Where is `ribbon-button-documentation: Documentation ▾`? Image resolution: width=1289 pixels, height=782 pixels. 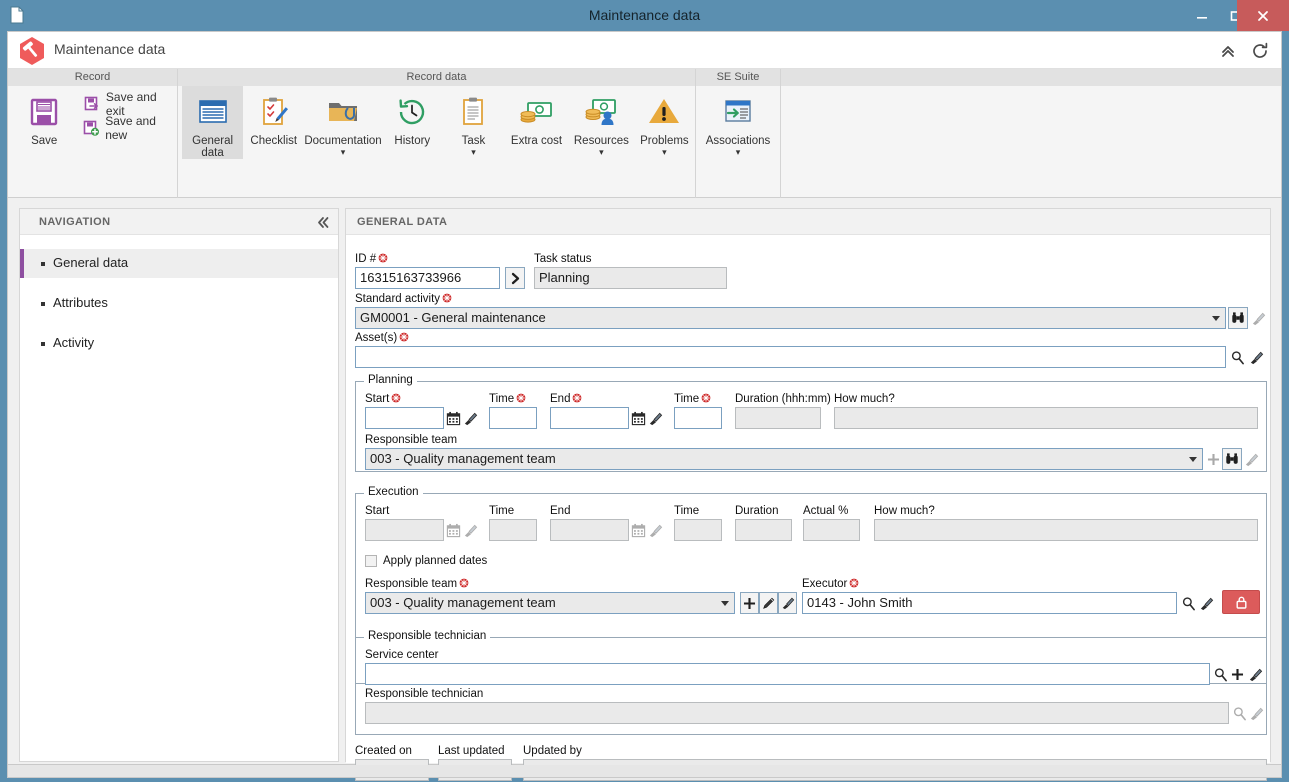 ribbon-button-documentation: Documentation ▾ is located at coordinates (343, 121).